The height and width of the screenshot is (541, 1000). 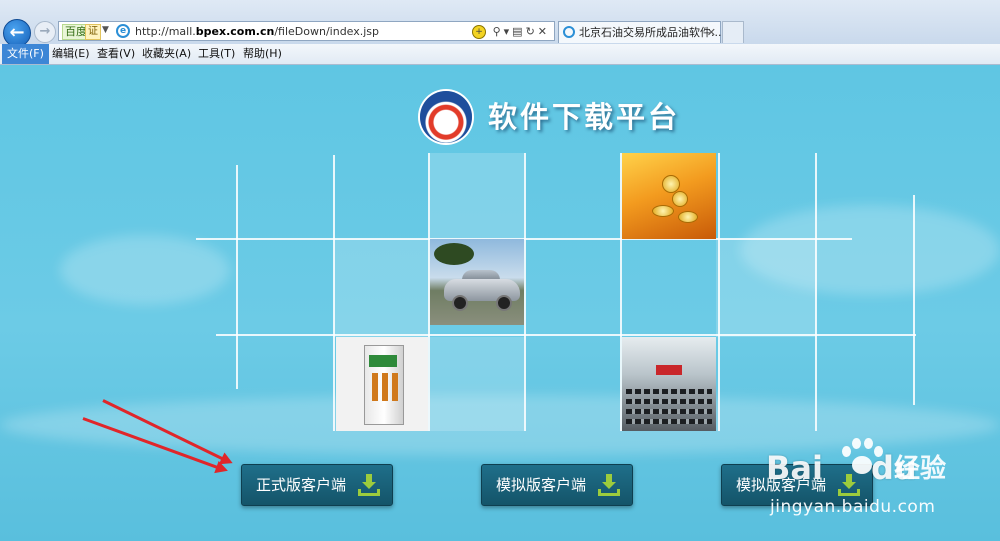 What do you see at coordinates (669, 384) in the screenshot?
I see `trading-hall-image` at bounding box center [669, 384].